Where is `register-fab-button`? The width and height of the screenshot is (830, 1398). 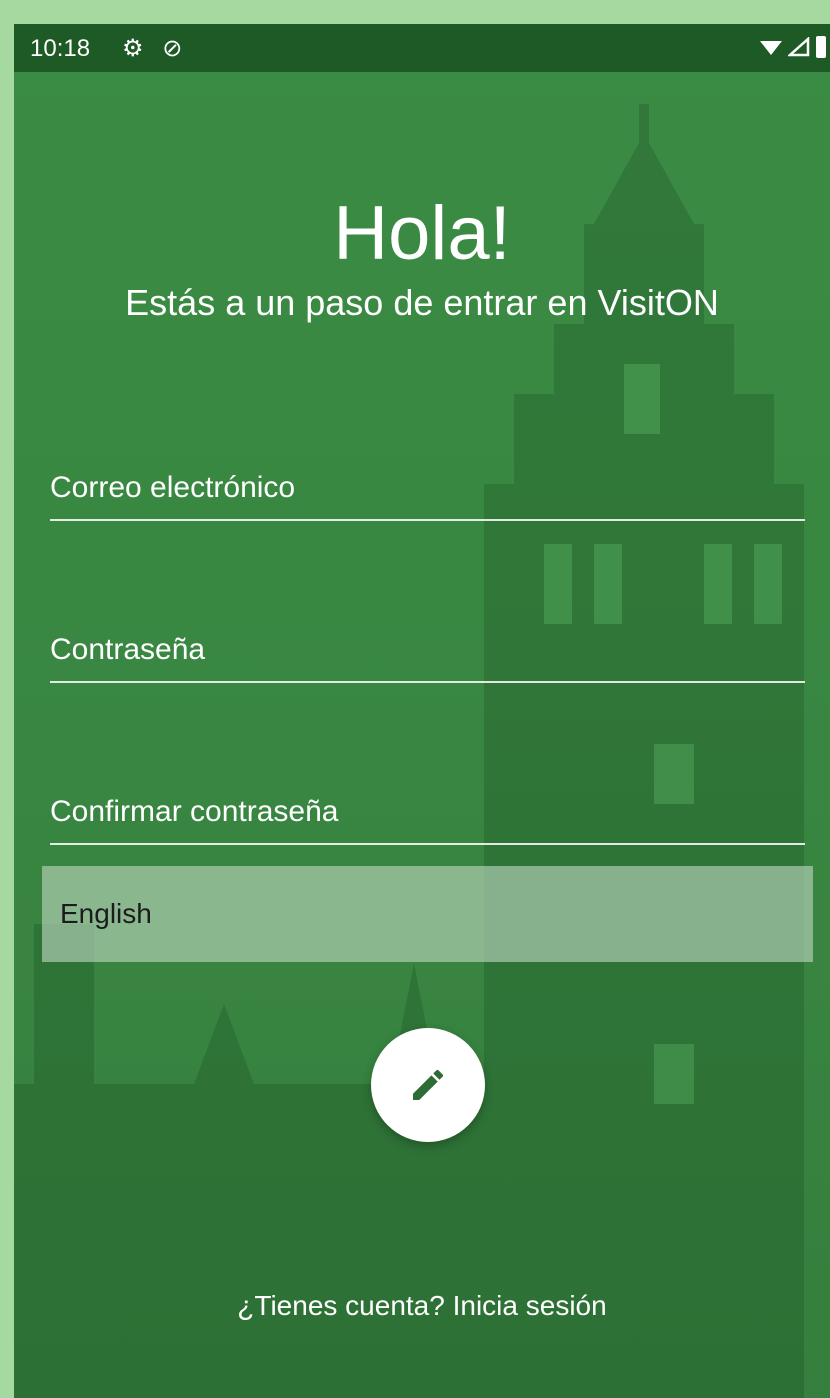
register-fab-button is located at coordinates (428, 1085).